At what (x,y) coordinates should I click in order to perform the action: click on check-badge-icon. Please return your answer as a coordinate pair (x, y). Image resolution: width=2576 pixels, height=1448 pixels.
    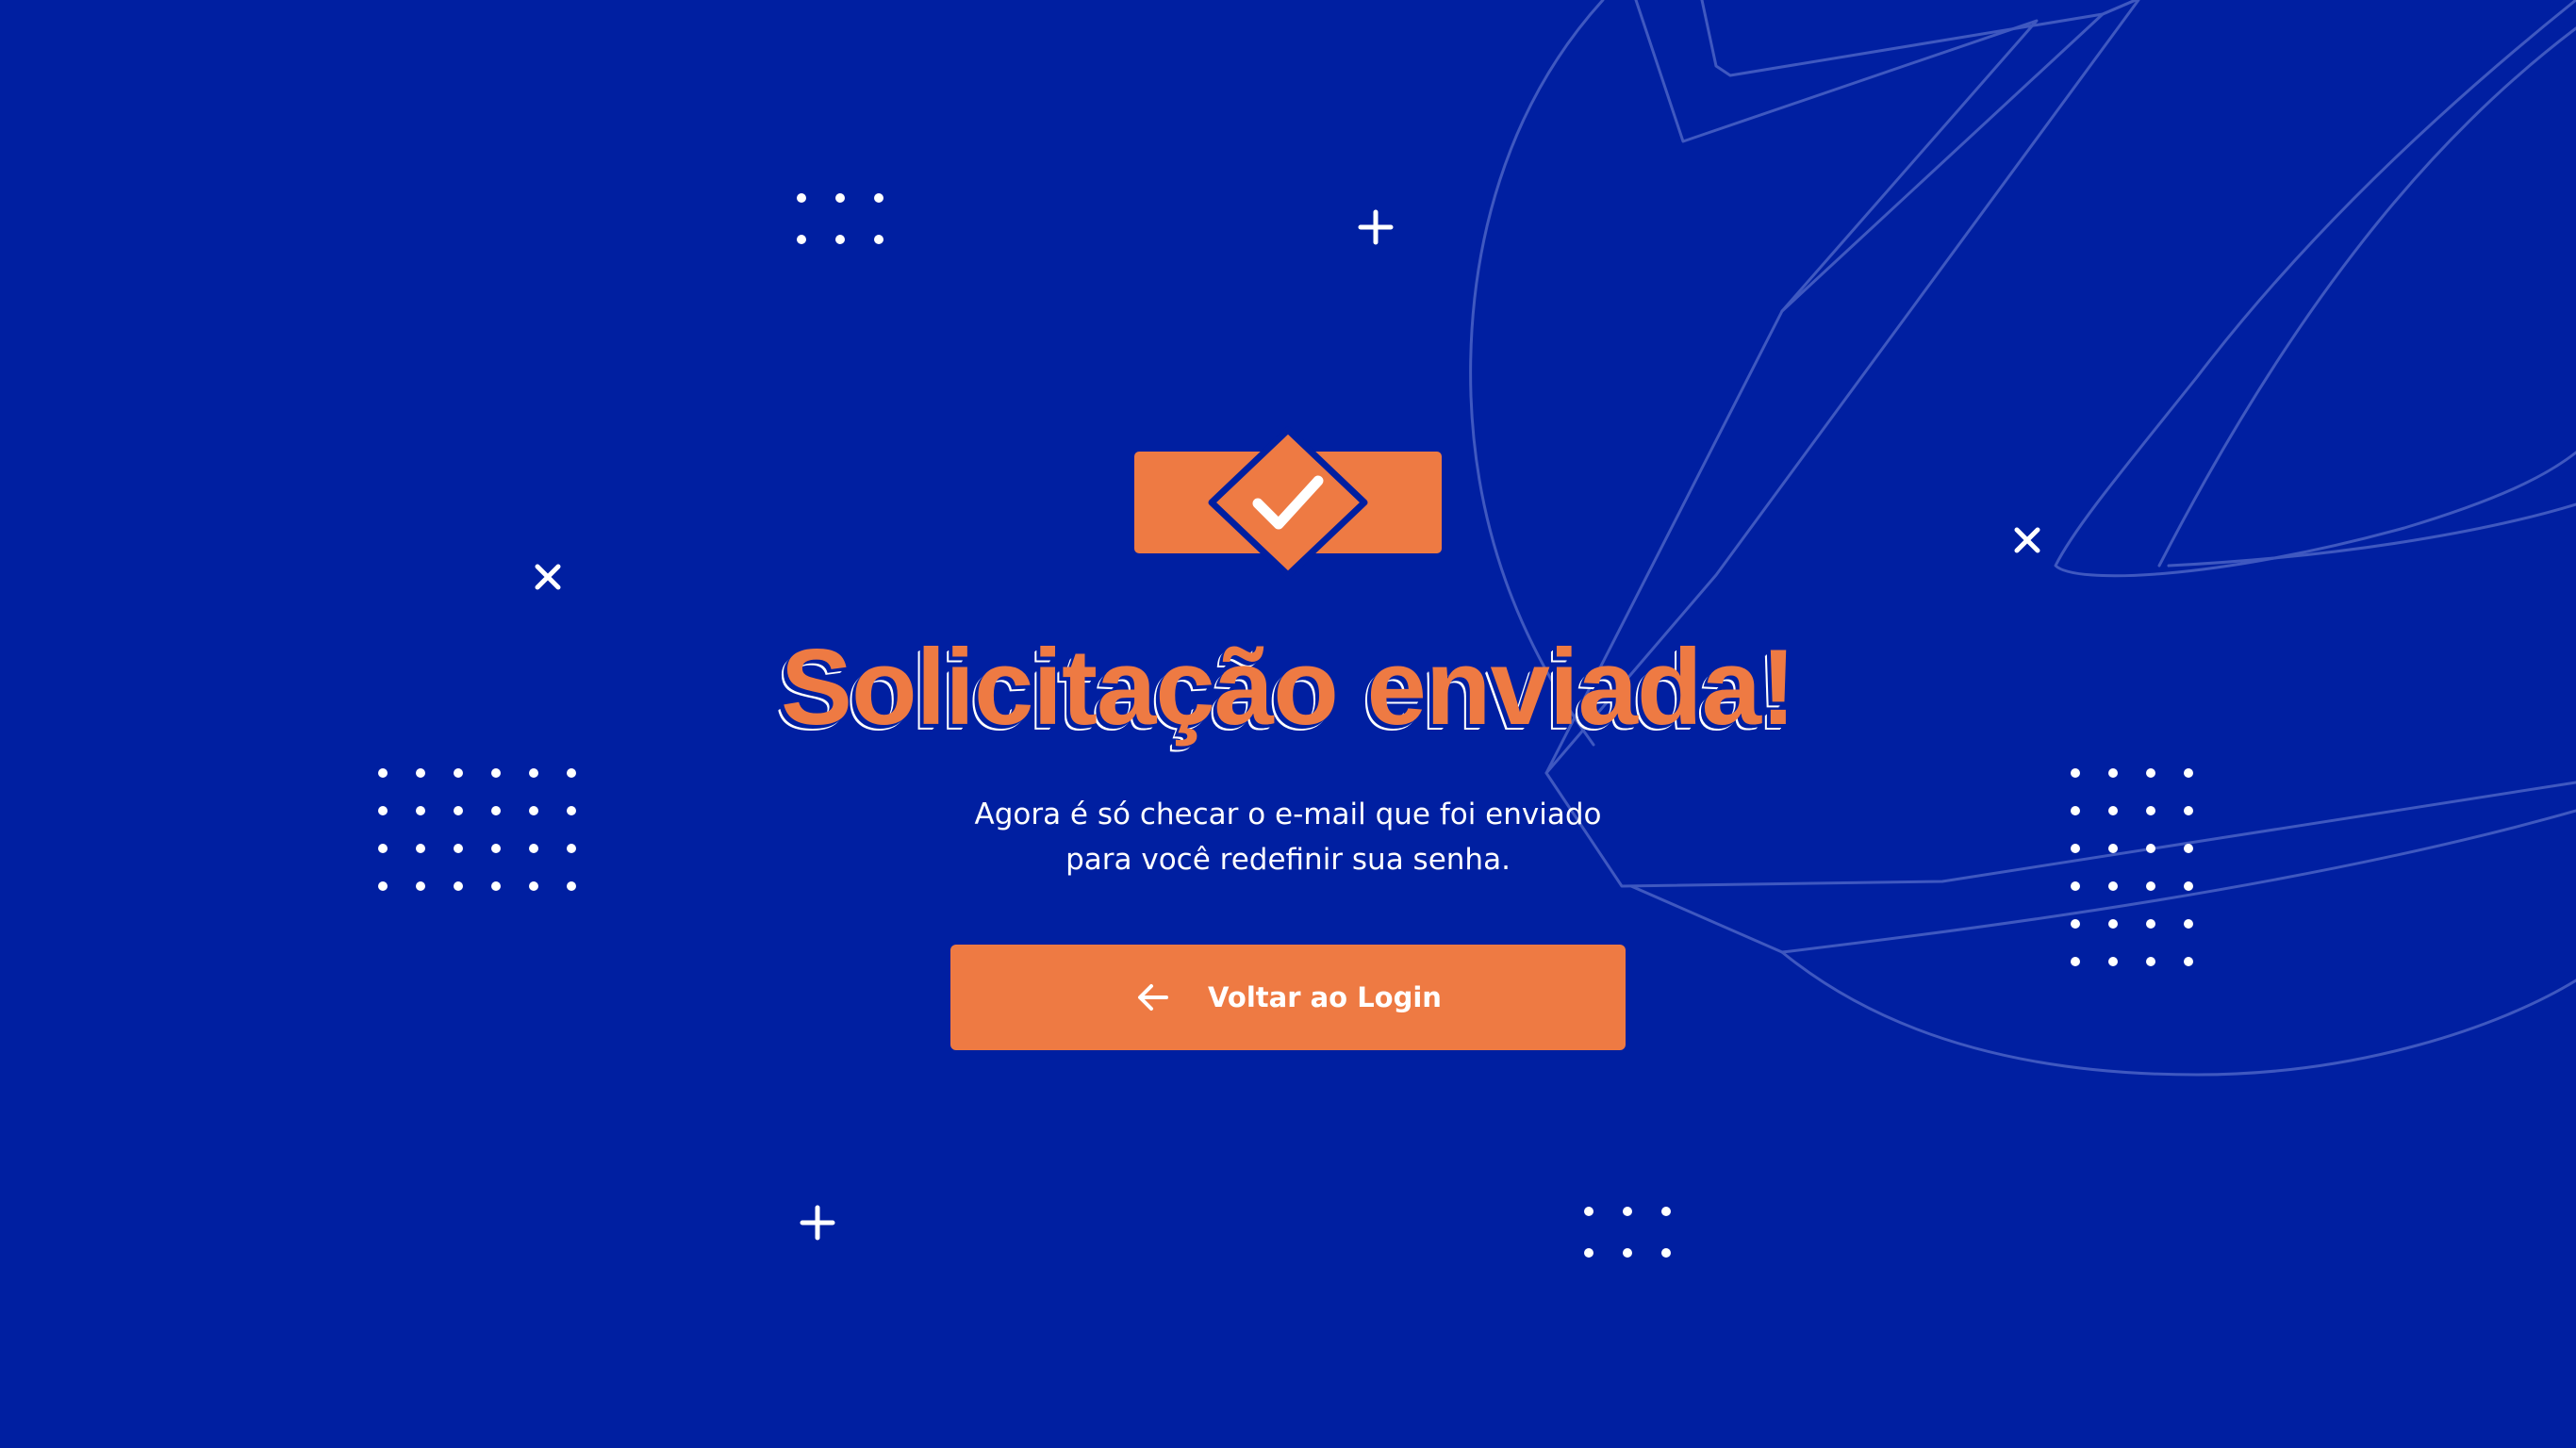
    Looking at the image, I should click on (1288, 502).